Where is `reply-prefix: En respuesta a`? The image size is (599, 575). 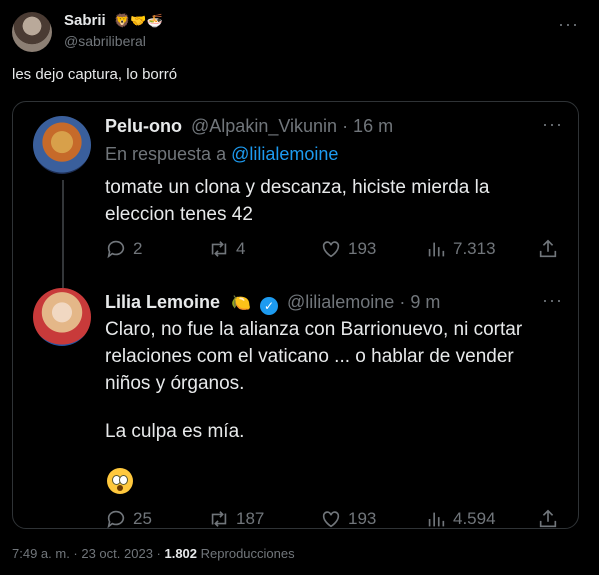
reply-prefix: En respuesta a is located at coordinates (166, 154).